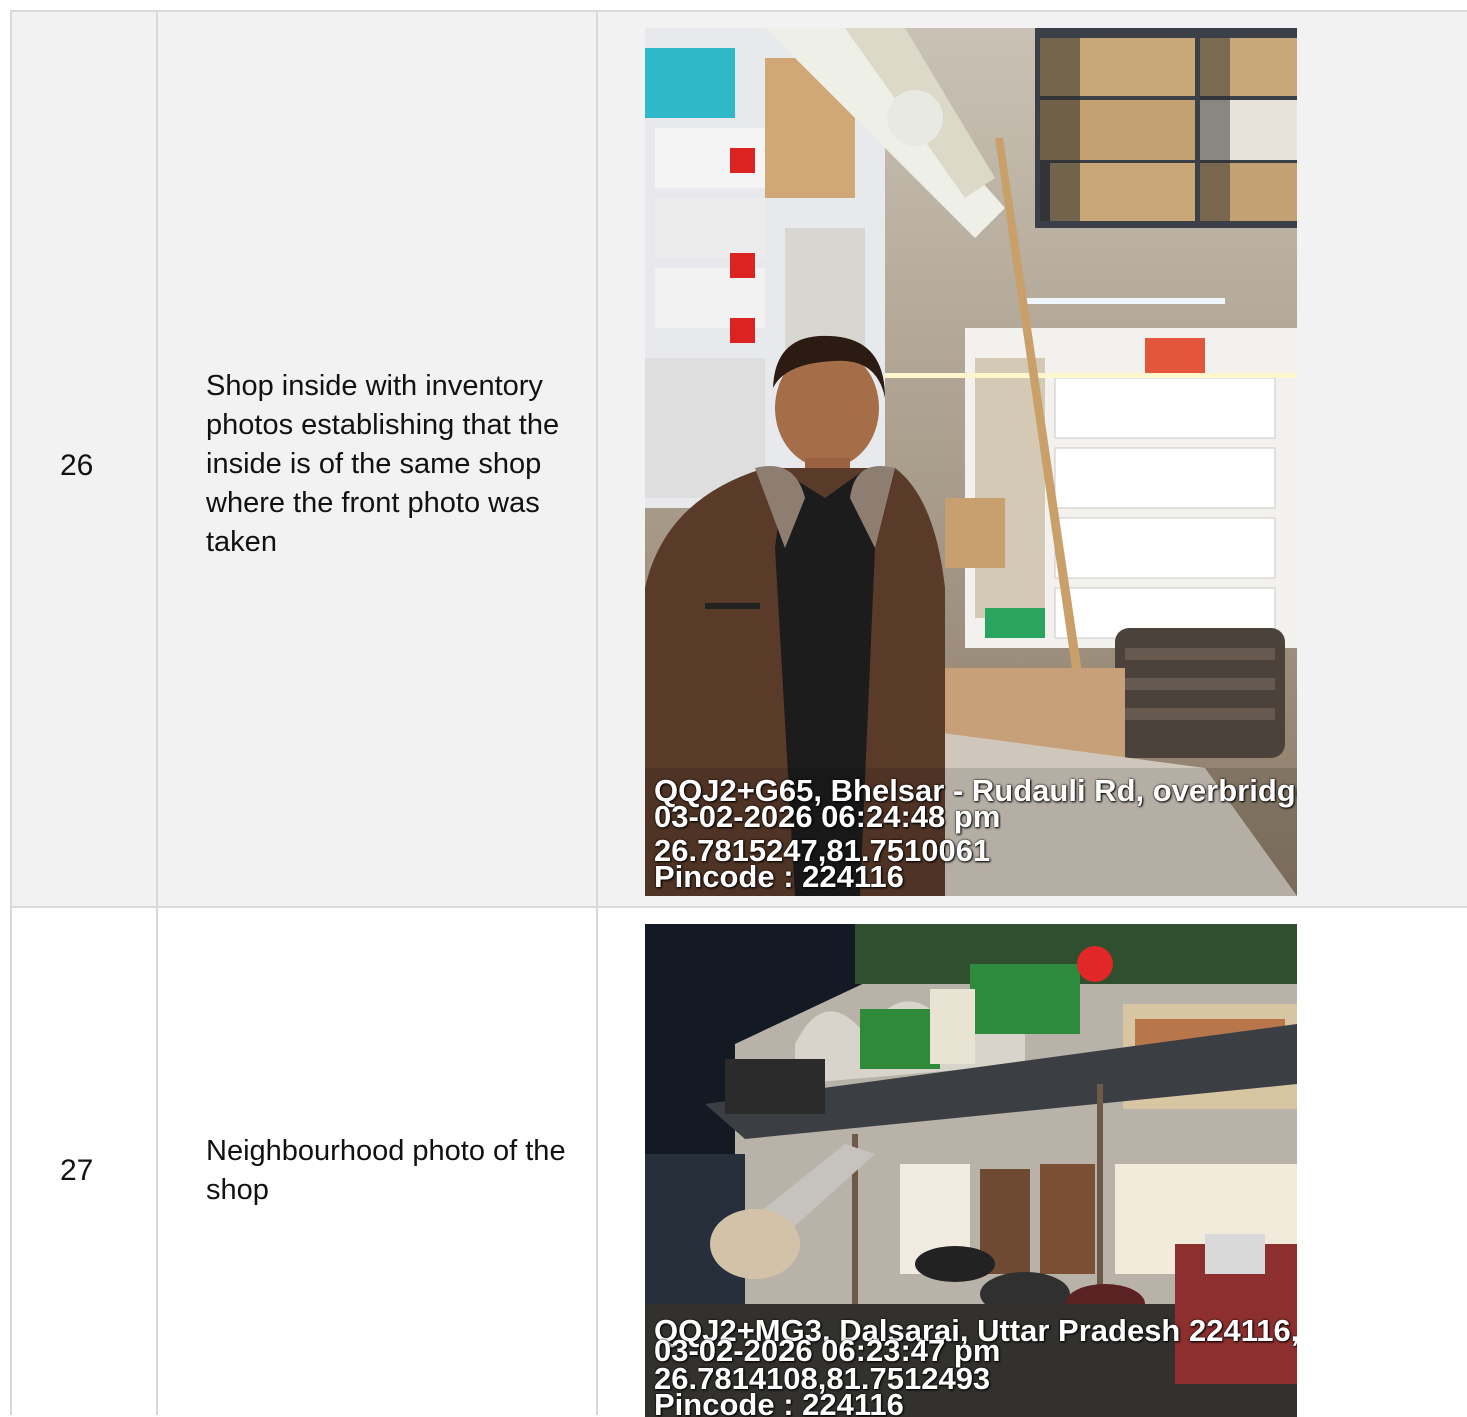 This screenshot has height=1417, width=1467. Describe the element at coordinates (77, 465) in the screenshot. I see `serial-number: 26` at that location.